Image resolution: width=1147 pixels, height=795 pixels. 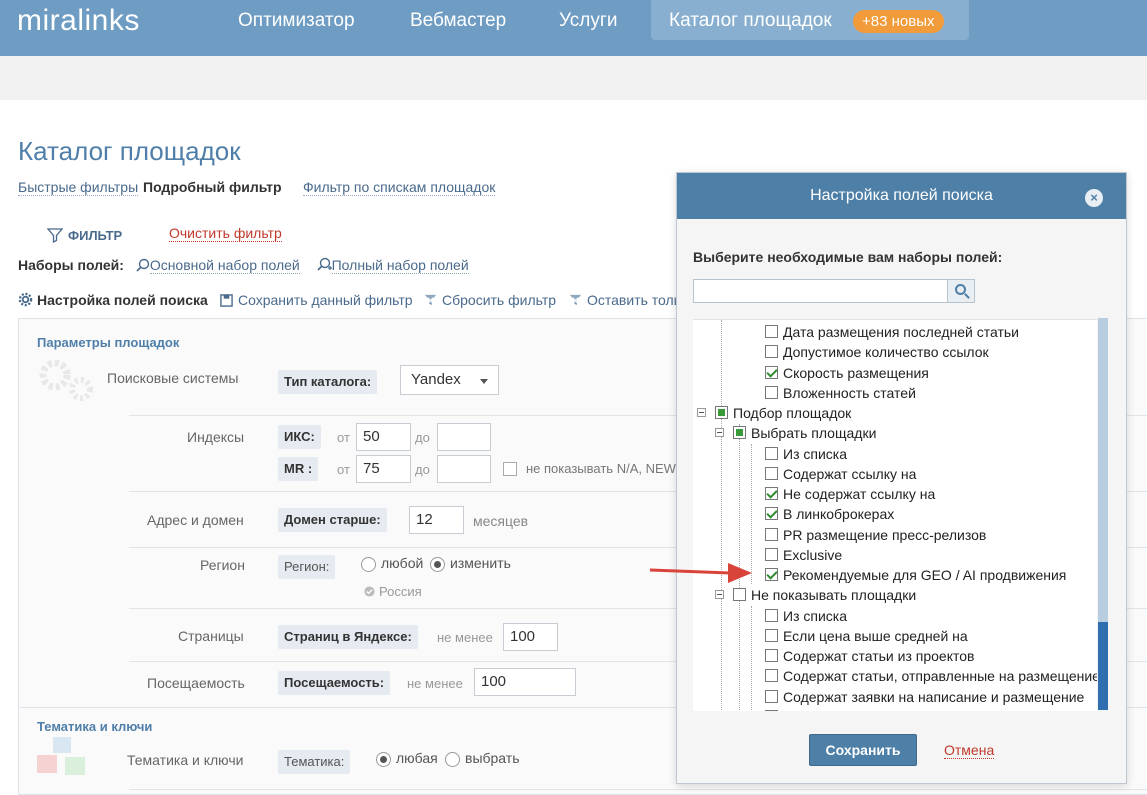 I want to click on fieldsets-label: Наборы полей:, so click(x=71, y=265).